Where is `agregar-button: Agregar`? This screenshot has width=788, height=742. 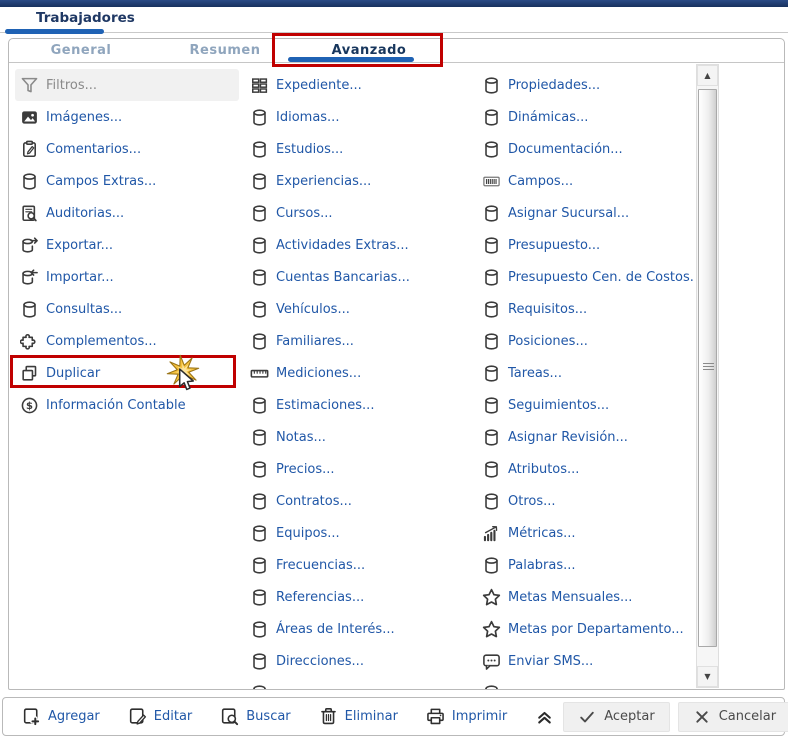 agregar-button: Agregar is located at coordinates (60, 716).